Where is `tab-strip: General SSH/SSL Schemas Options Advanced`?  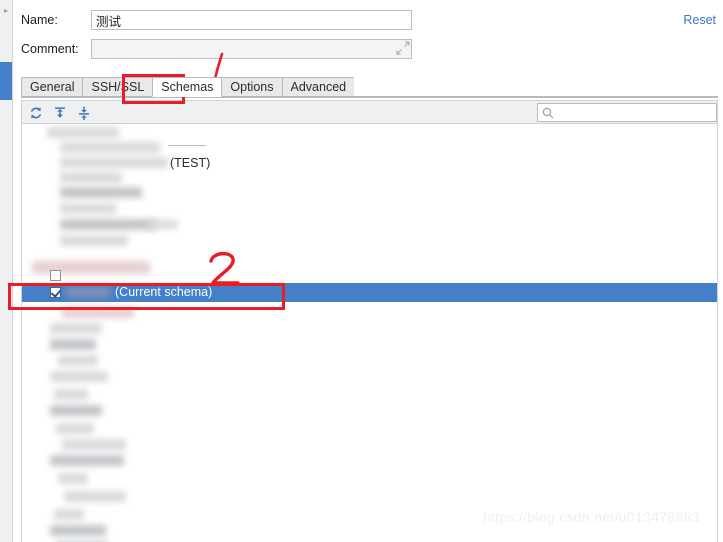
tab-strip: General SSH/SSL Schemas Options Advanced is located at coordinates (369, 87).